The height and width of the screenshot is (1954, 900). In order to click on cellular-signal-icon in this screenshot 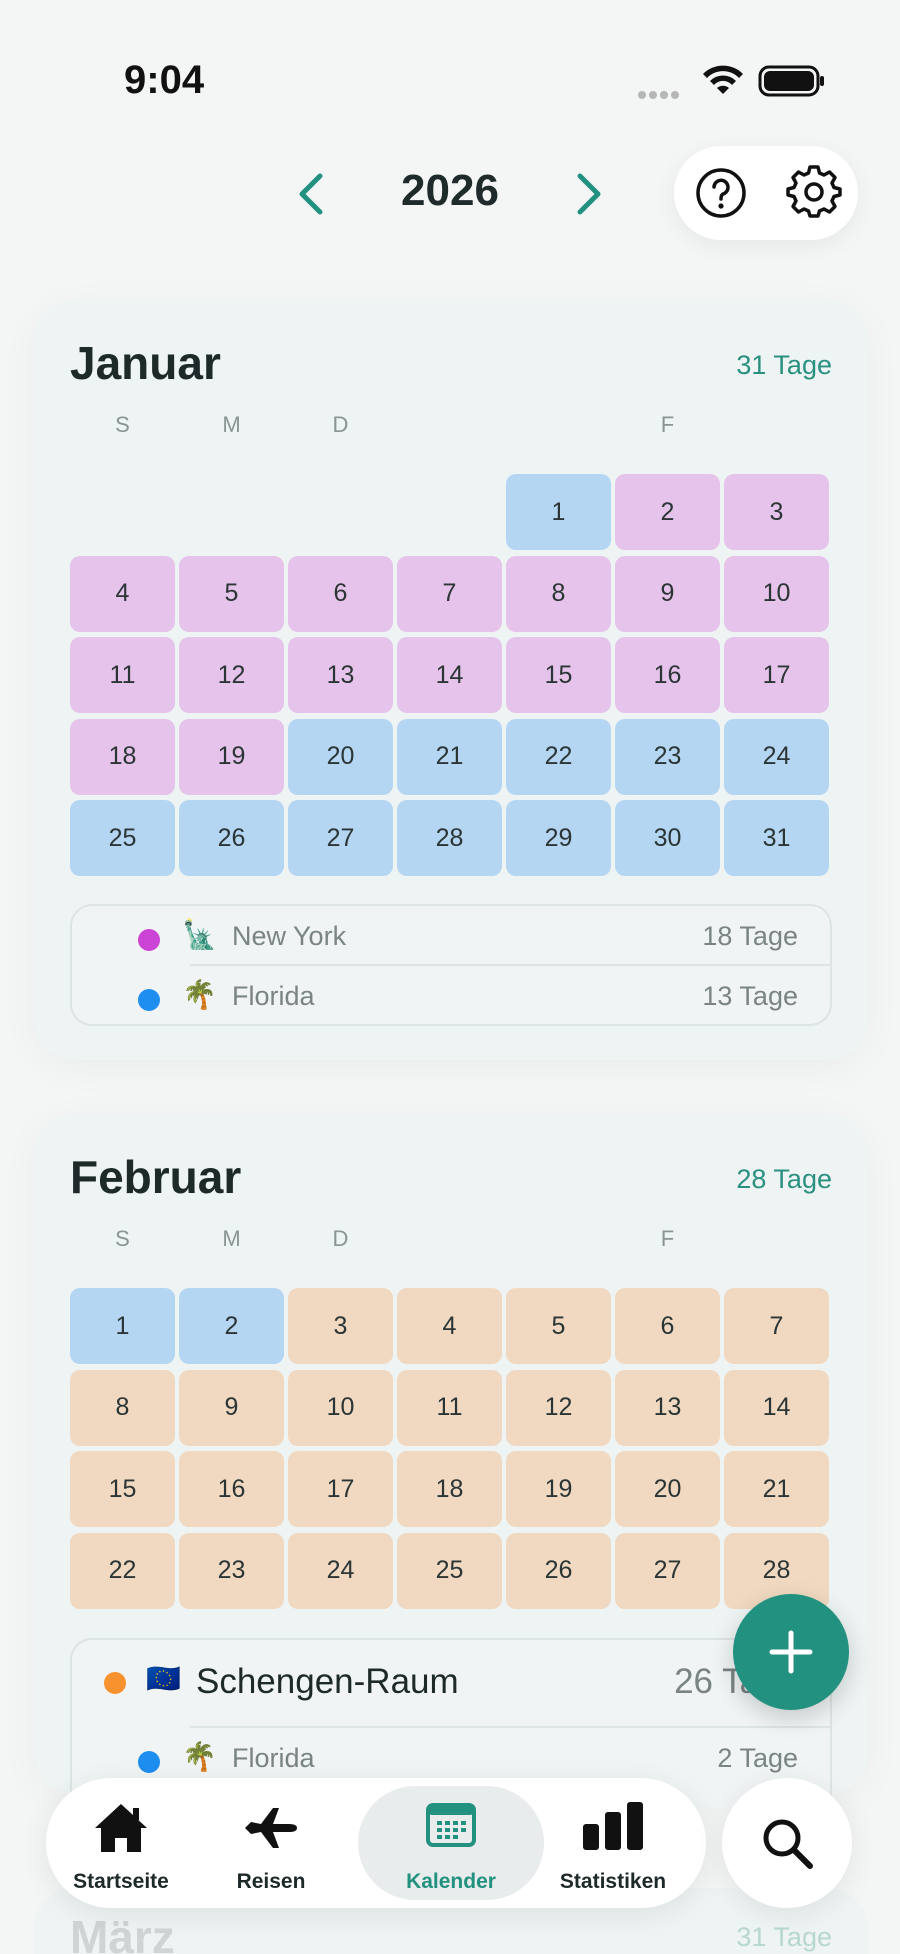, I will do `click(663, 92)`.